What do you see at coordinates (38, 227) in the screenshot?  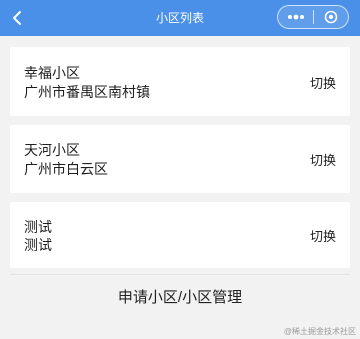 I see `community-name: 测试` at bounding box center [38, 227].